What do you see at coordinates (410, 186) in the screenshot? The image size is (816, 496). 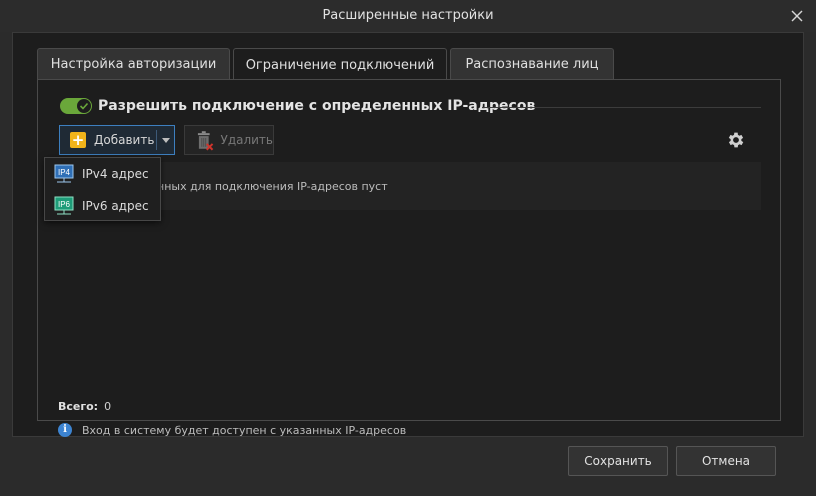 I see `ip-address-list: нных для подключения IP-адресов пуст` at bounding box center [410, 186].